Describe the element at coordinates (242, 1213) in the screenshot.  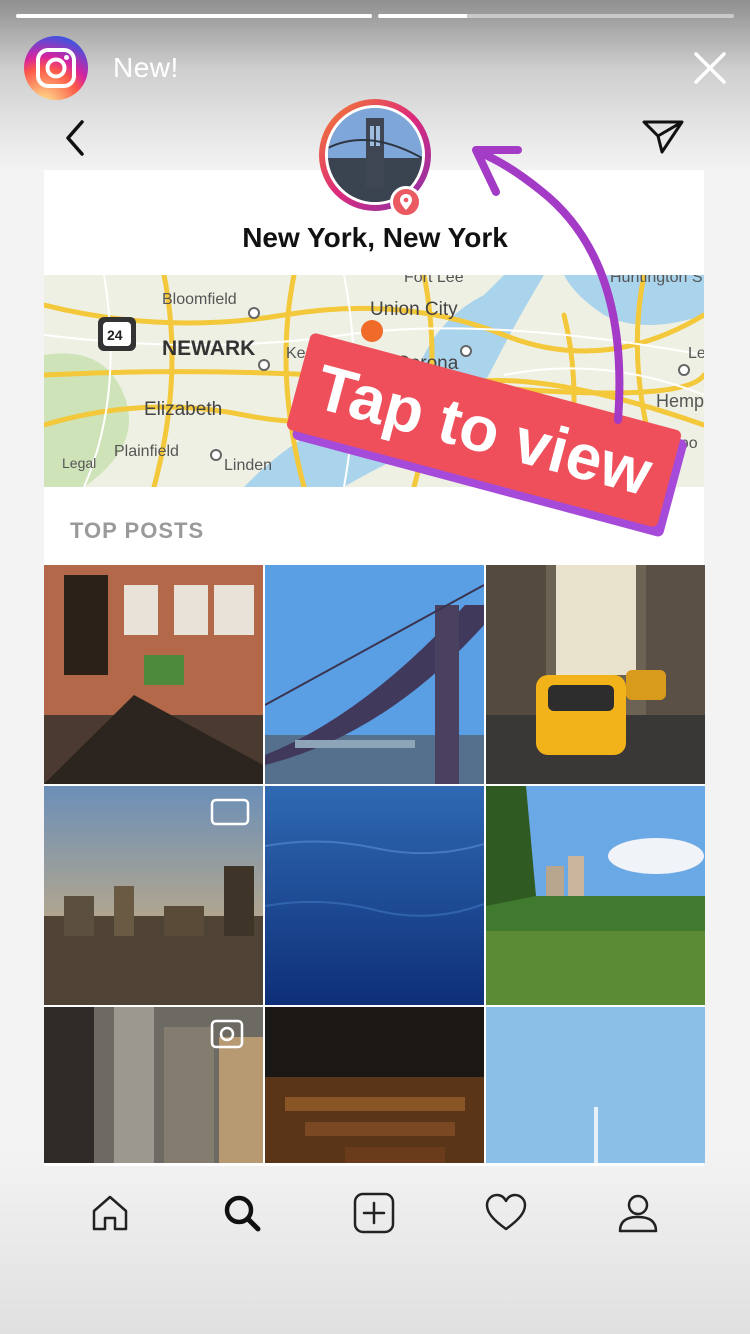
I see `search-icon` at that location.